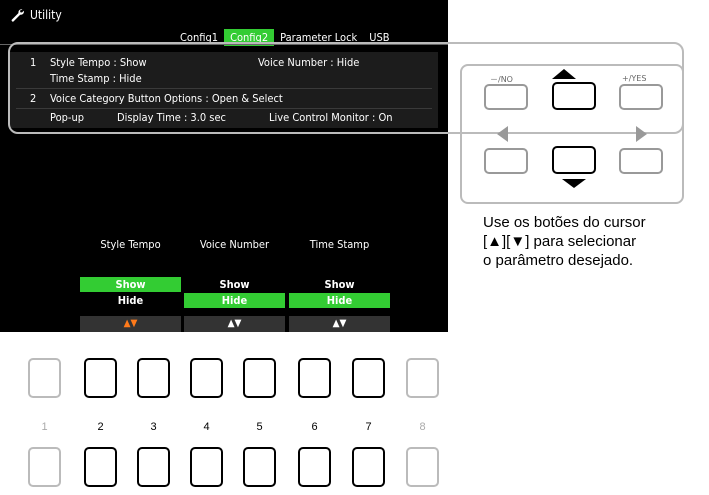 The width and height of the screenshot is (709, 495). I want to click on cursor-down-indicator-icon, so click(574, 183).